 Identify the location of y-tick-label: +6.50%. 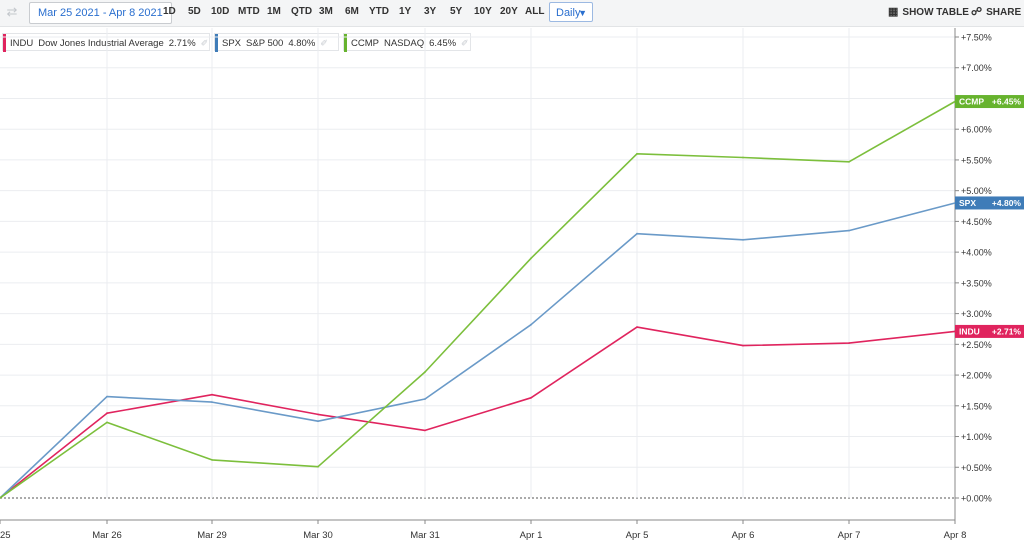
(976, 99).